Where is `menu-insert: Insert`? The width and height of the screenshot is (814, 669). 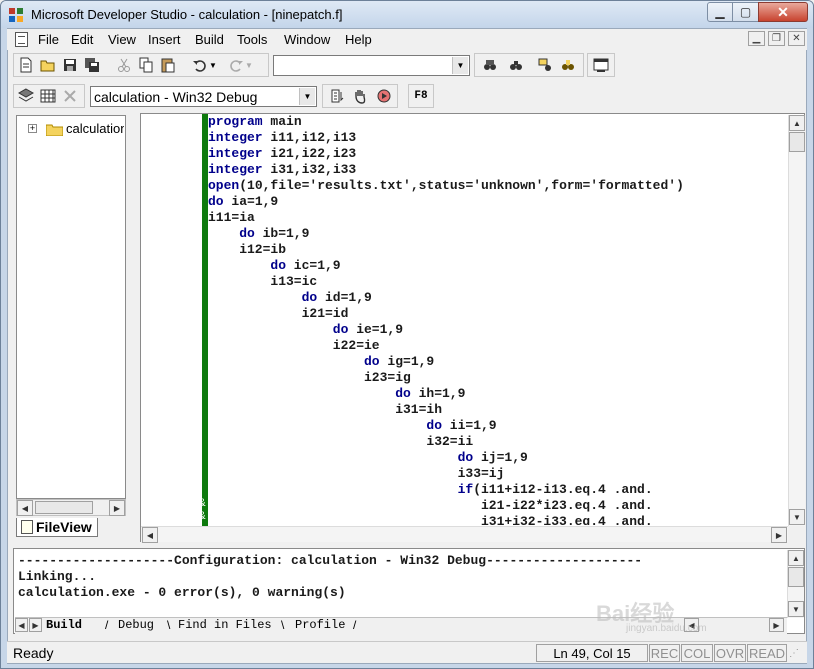
menu-insert: Insert is located at coordinates (164, 39).